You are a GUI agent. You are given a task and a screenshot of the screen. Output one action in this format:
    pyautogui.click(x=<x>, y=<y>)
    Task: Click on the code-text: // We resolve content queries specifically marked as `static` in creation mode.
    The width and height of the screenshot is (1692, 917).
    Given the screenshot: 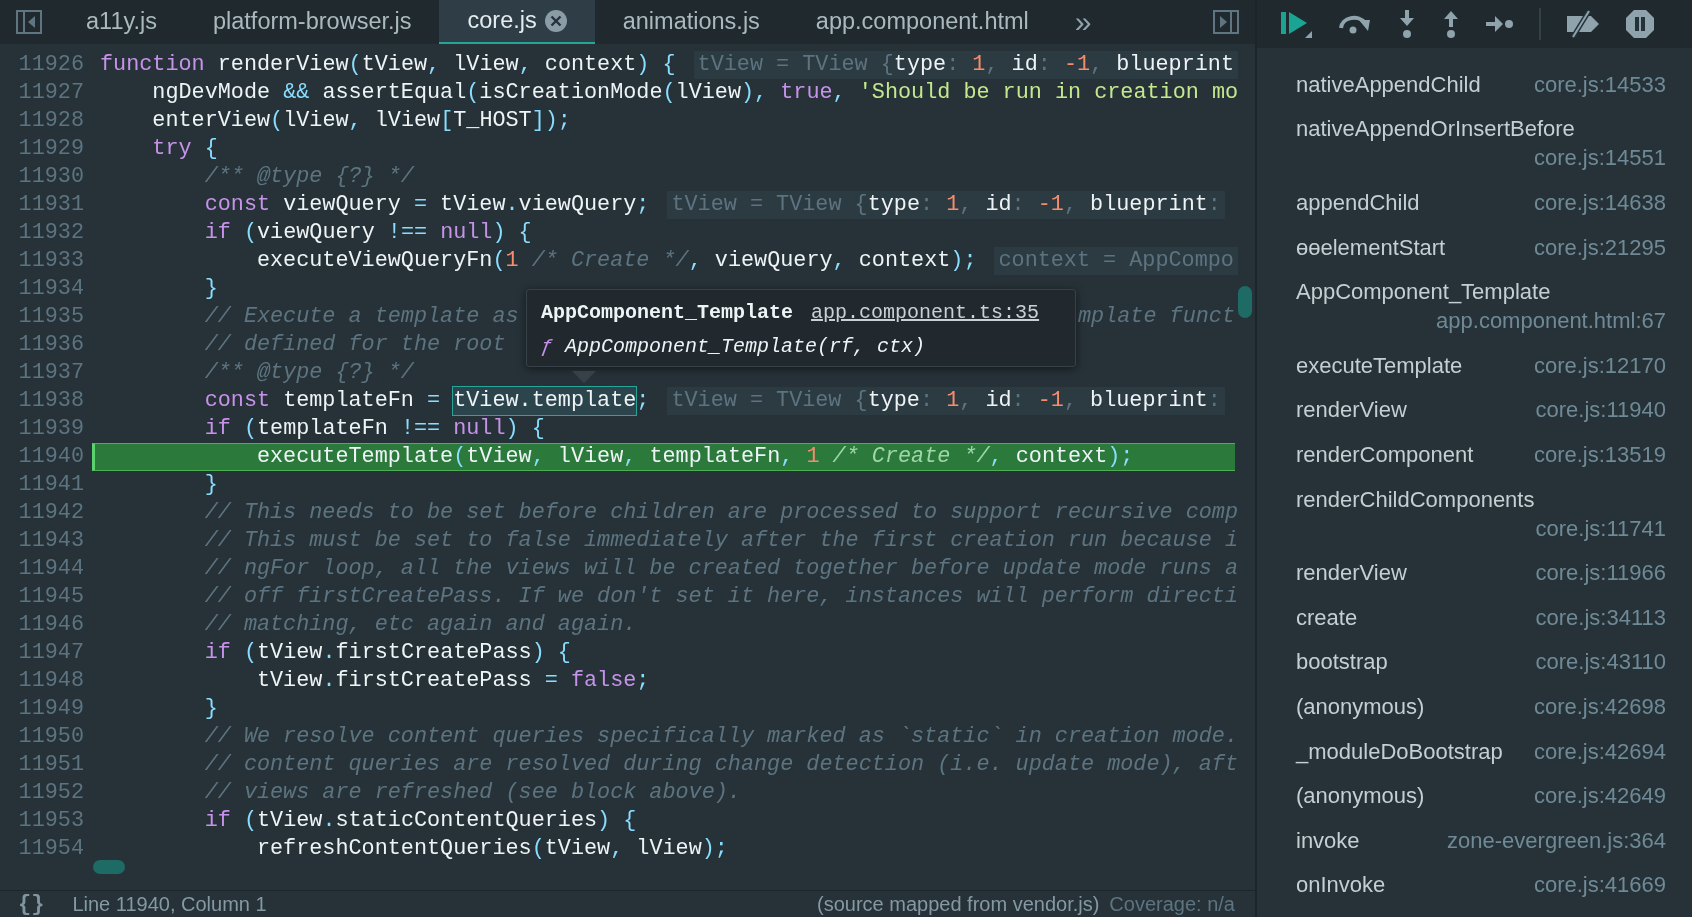 What is the action you would take?
    pyautogui.click(x=720, y=736)
    